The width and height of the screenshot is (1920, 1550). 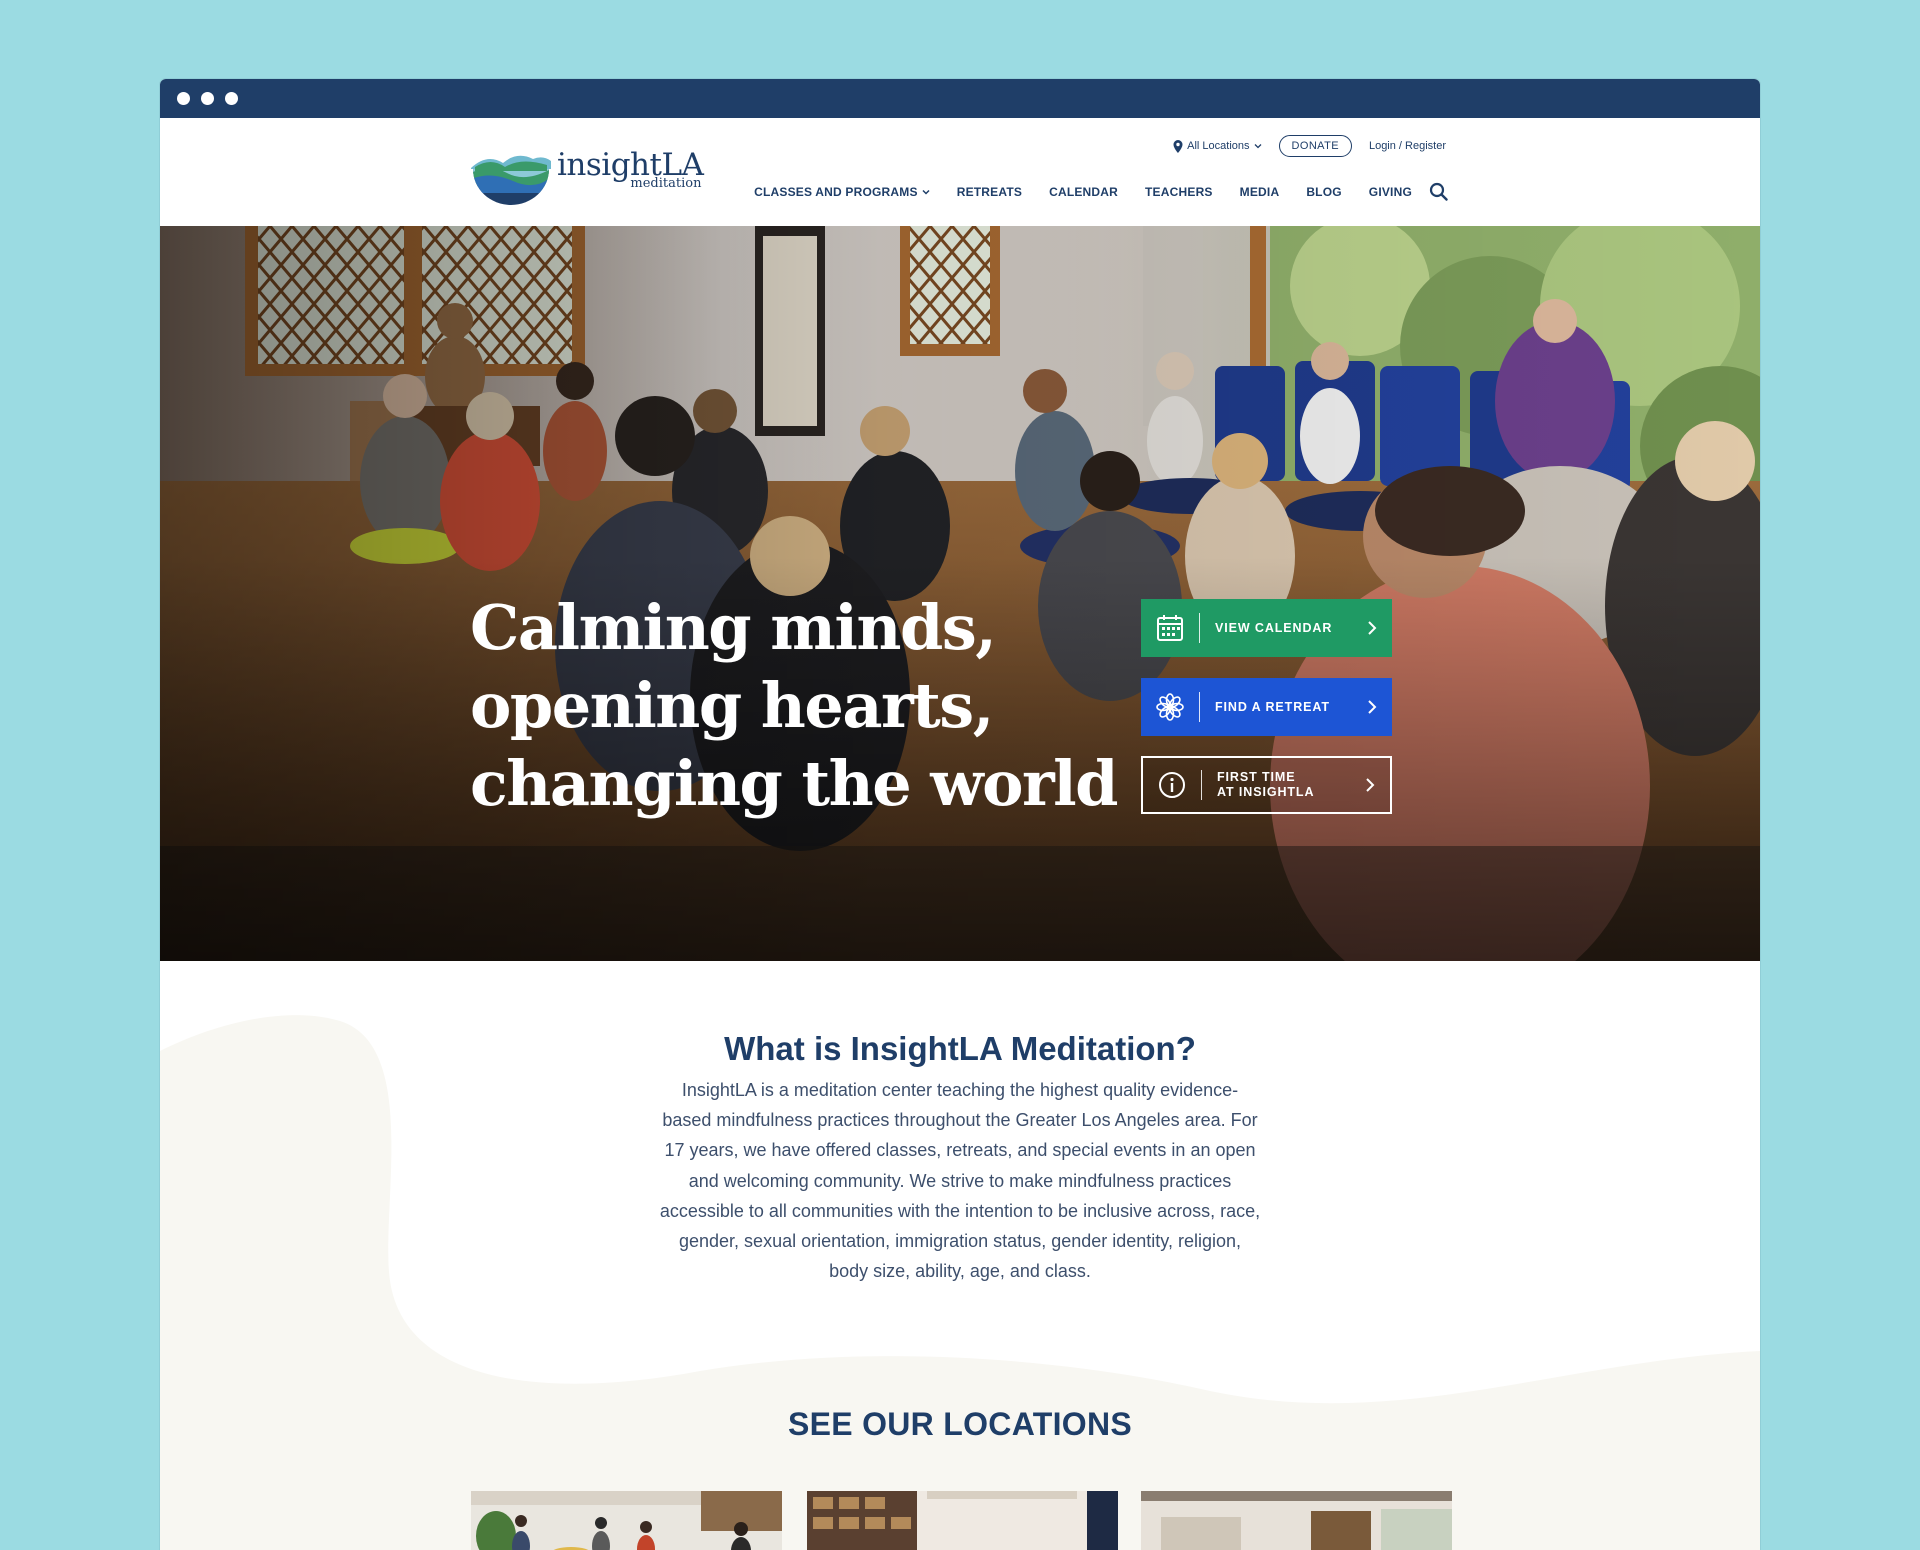 I want to click on map-pin-icon, so click(x=1178, y=146).